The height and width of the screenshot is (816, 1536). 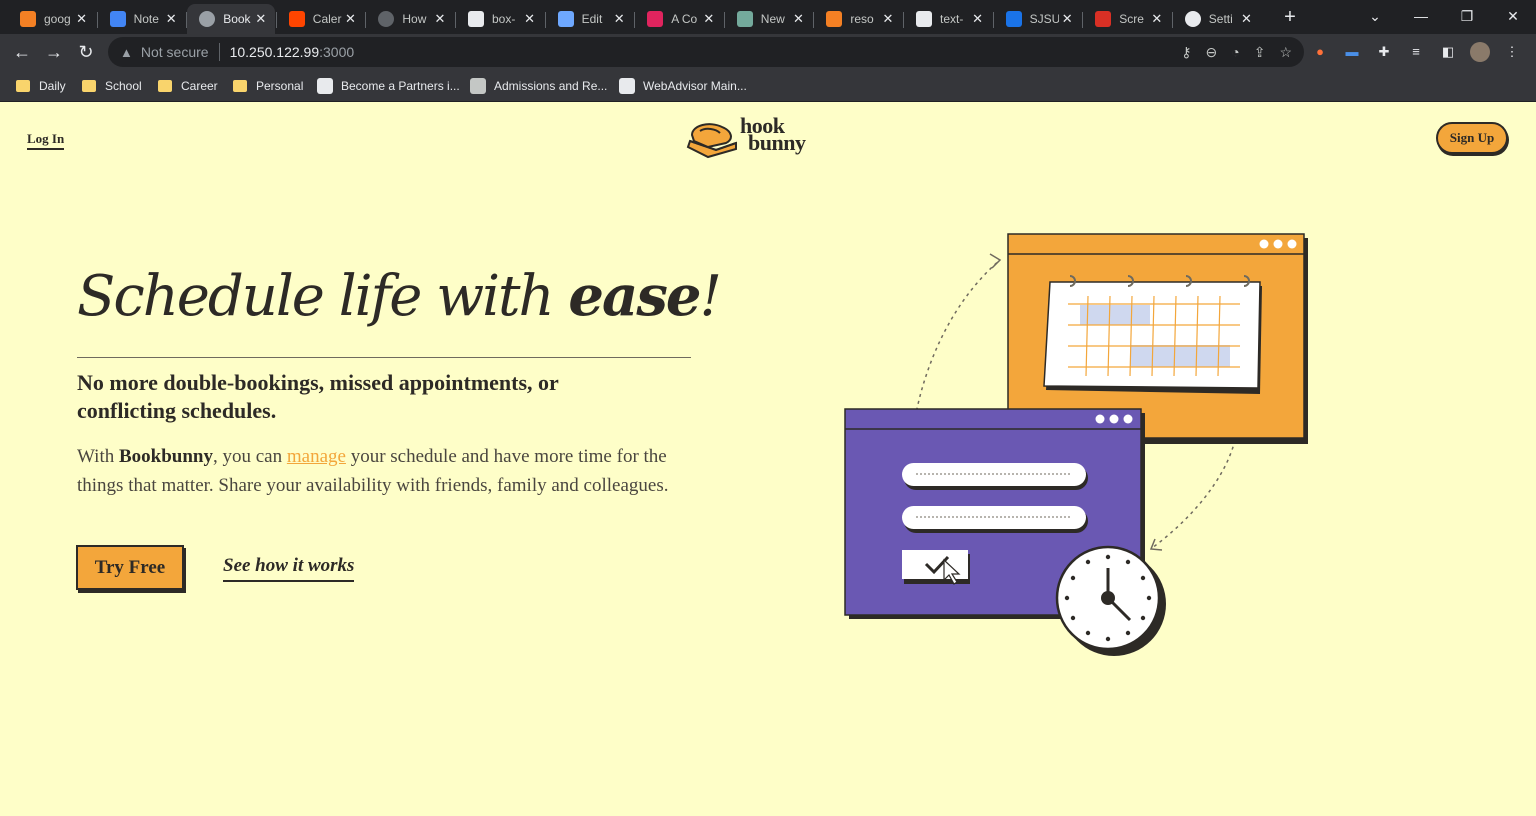 What do you see at coordinates (1212, 52) in the screenshot?
I see `zoom-icon: ⊖` at bounding box center [1212, 52].